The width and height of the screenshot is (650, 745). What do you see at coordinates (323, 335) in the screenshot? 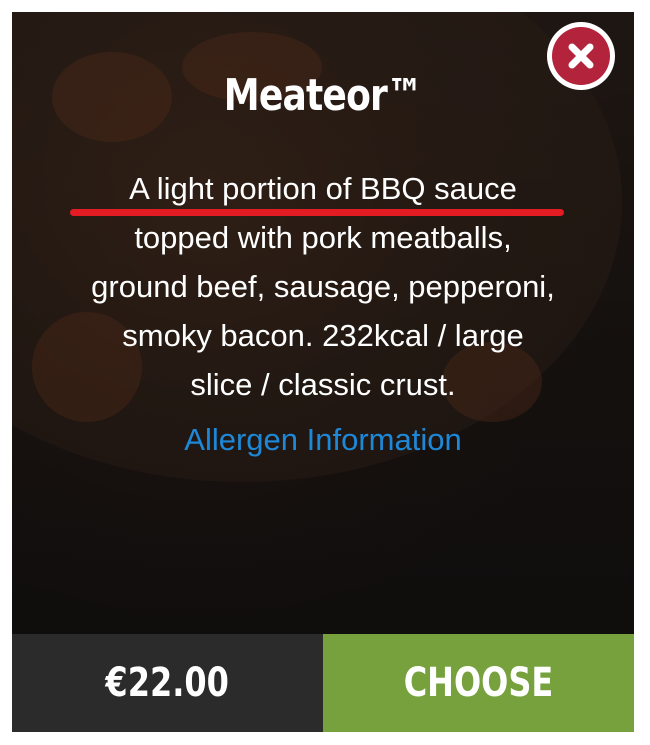
I see `description-line: smoky bacon. 232kcal / large` at bounding box center [323, 335].